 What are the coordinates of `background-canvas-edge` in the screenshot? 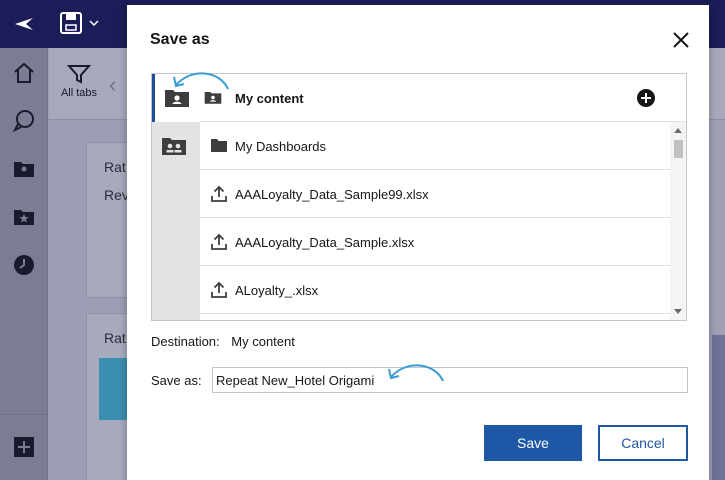 It's located at (718, 300).